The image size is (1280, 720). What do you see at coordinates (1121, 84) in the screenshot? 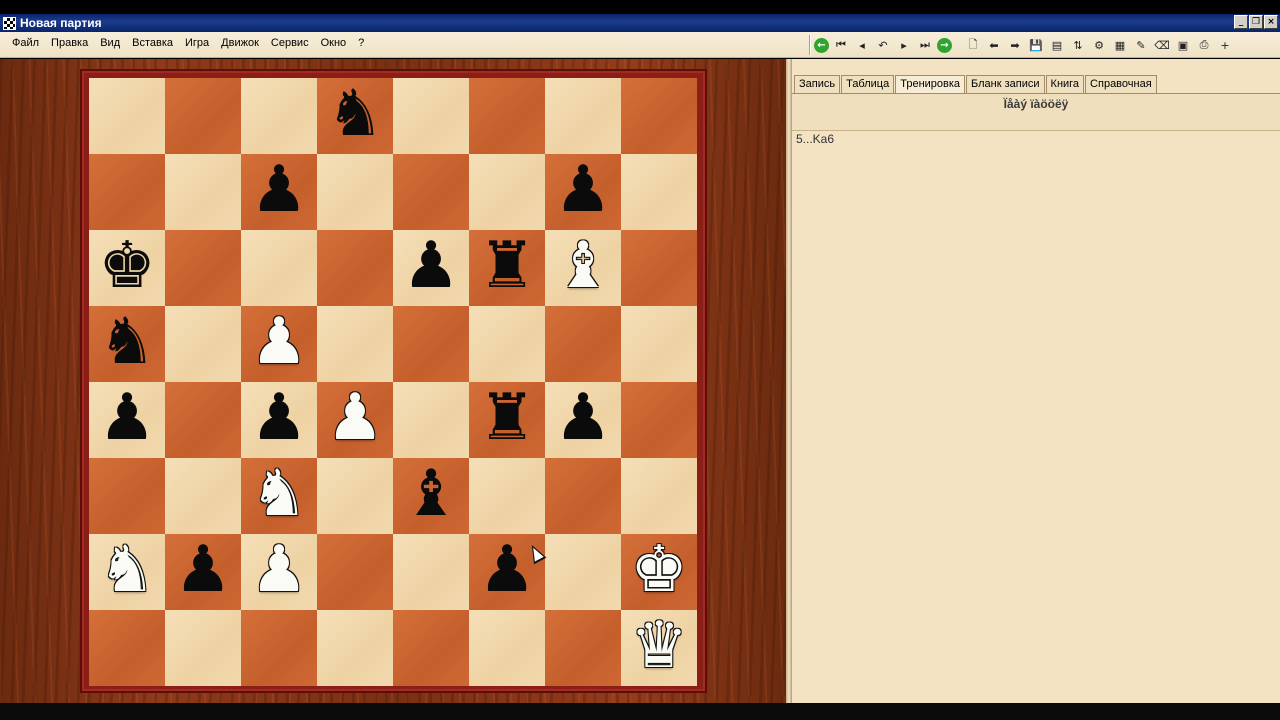
I see `tab-reference: Справочная` at bounding box center [1121, 84].